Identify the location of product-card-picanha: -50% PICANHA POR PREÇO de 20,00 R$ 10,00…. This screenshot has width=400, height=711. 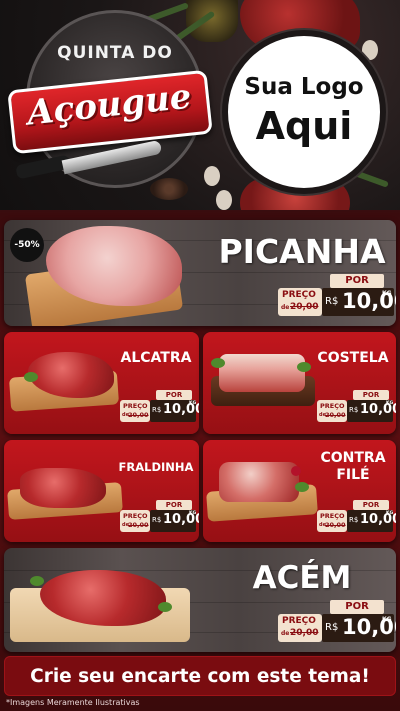
(200, 273).